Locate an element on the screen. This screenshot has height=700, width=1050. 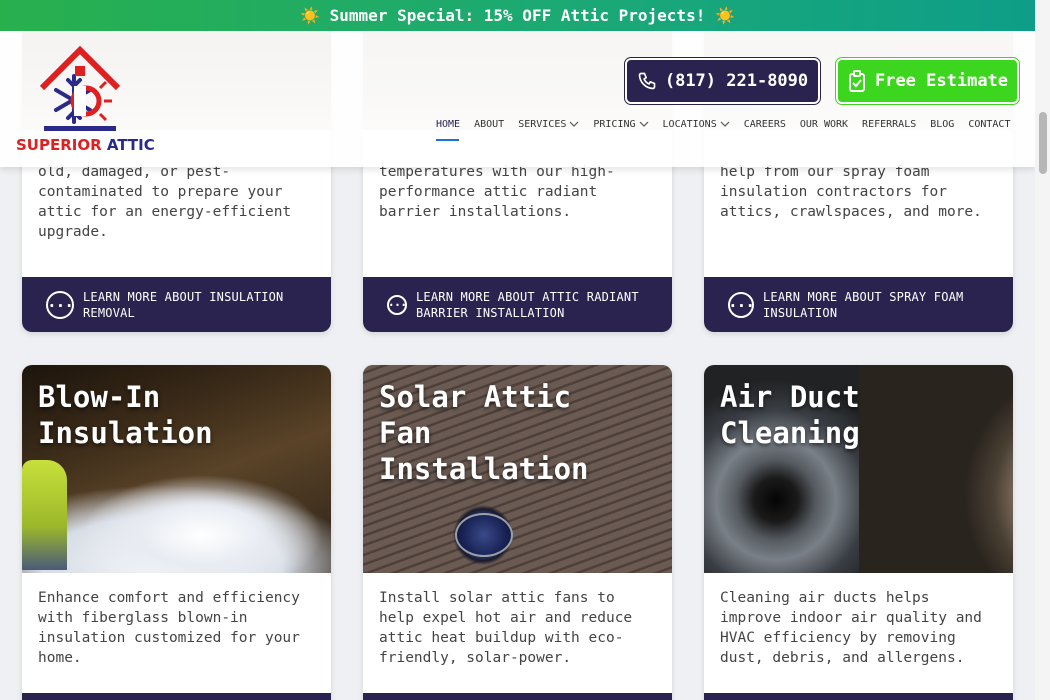
scrollbar-thumb is located at coordinates (1043, 143).